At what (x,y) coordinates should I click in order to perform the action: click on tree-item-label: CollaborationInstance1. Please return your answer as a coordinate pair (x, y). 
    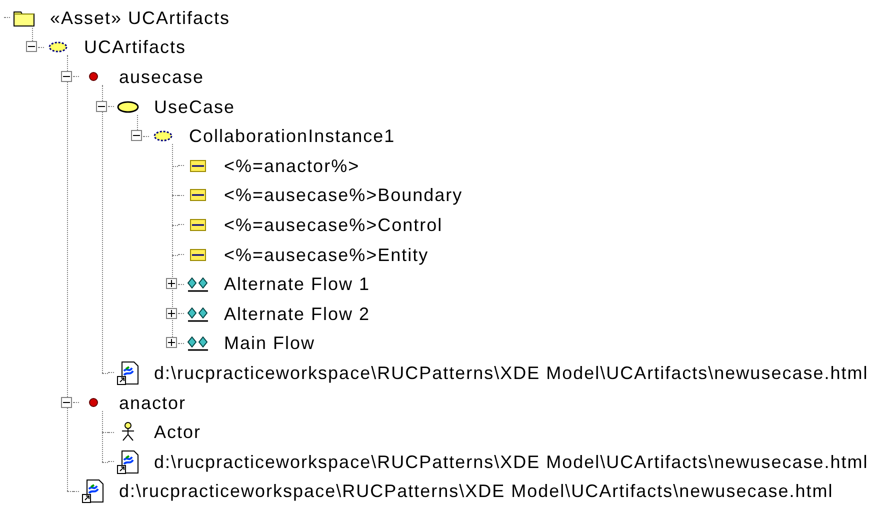
    Looking at the image, I should click on (292, 136).